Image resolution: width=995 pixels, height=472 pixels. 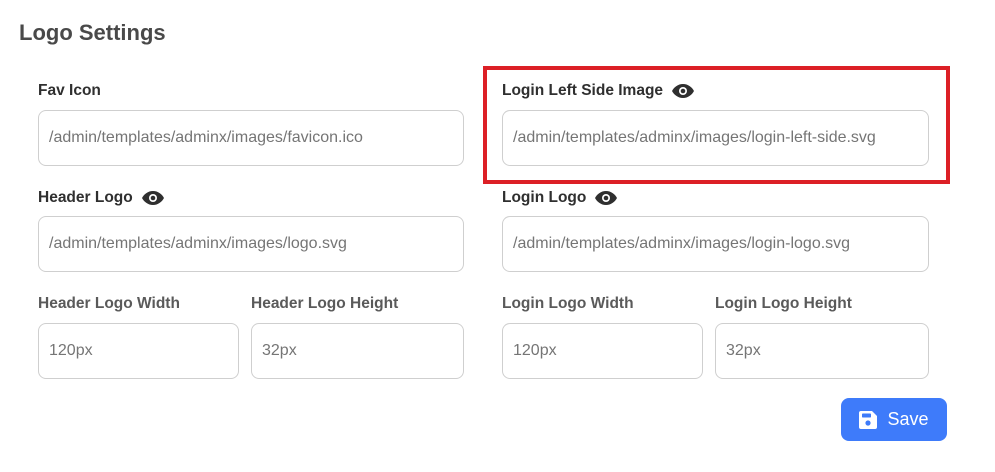 I want to click on fav-icon-label-text: Fav Icon, so click(x=69, y=90).